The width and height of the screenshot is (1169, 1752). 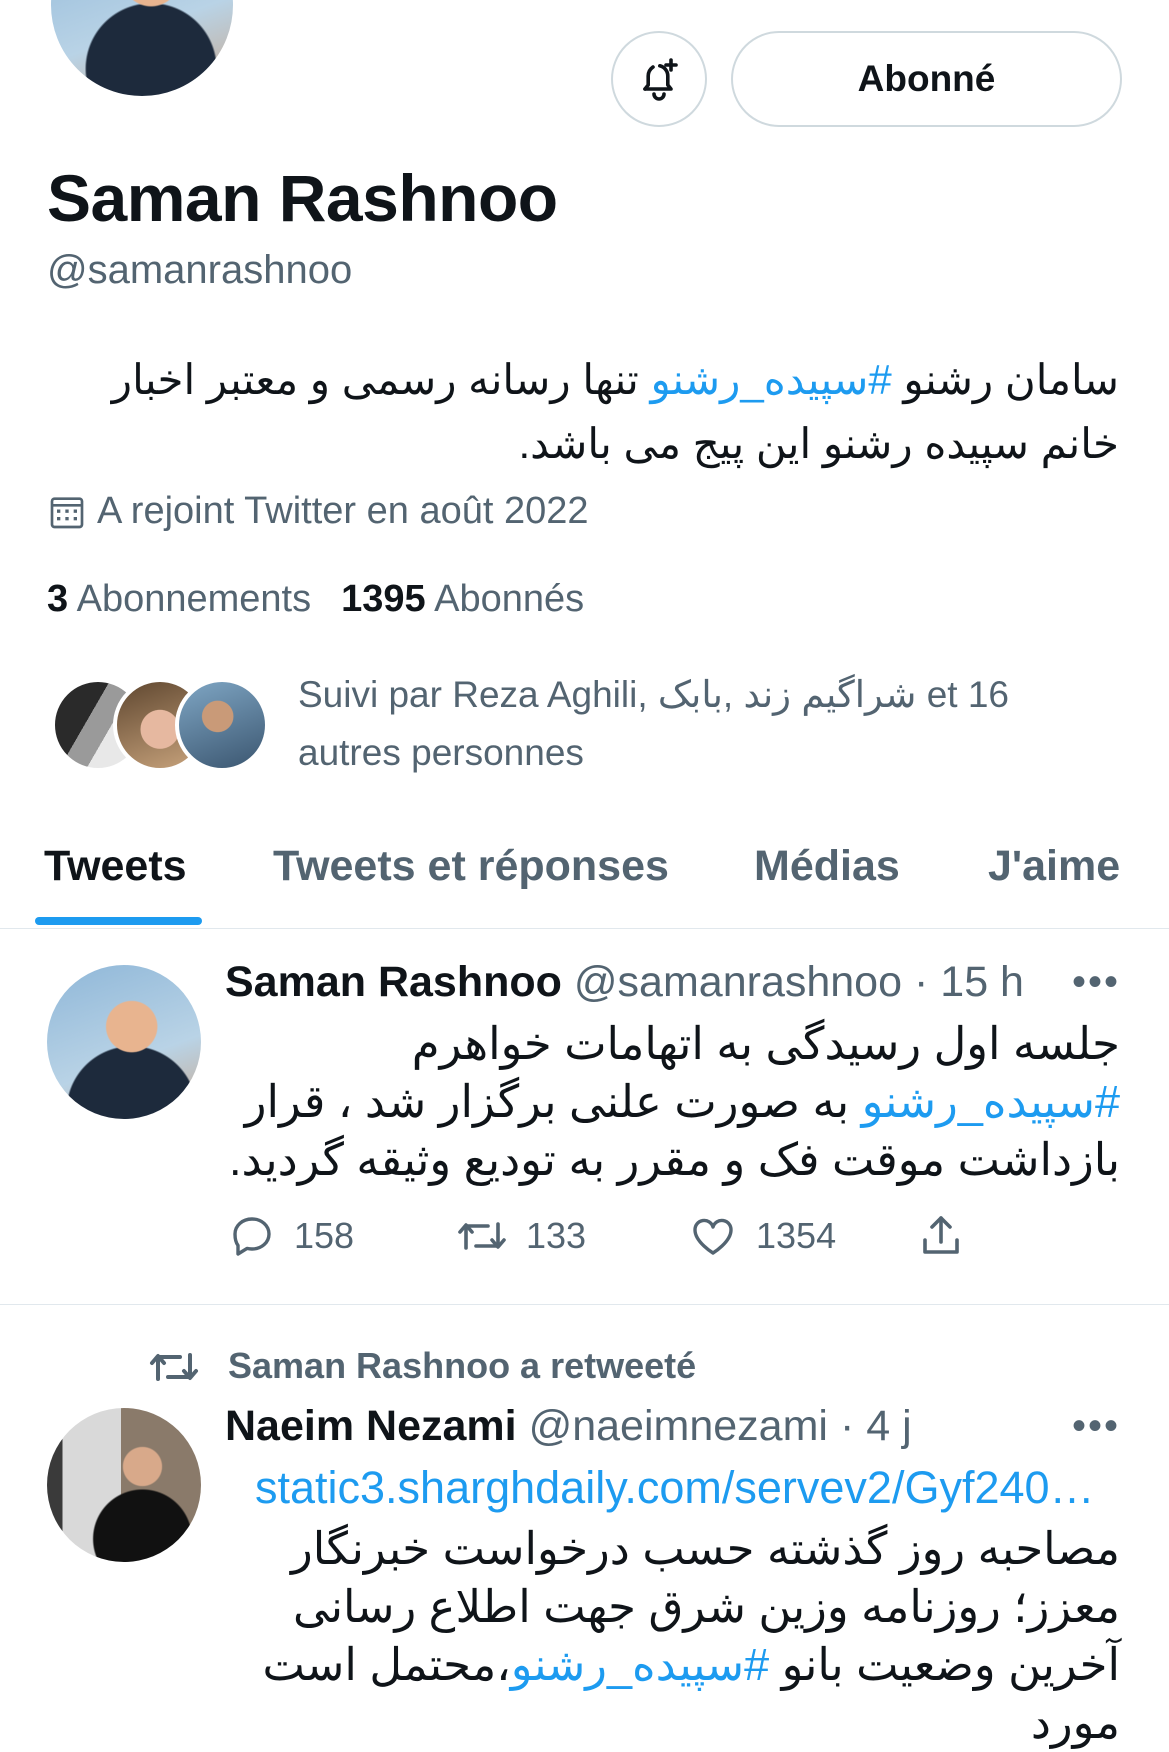 What do you see at coordinates (678, 1426) in the screenshot?
I see `tweet-author-handle: @naeimnezami` at bounding box center [678, 1426].